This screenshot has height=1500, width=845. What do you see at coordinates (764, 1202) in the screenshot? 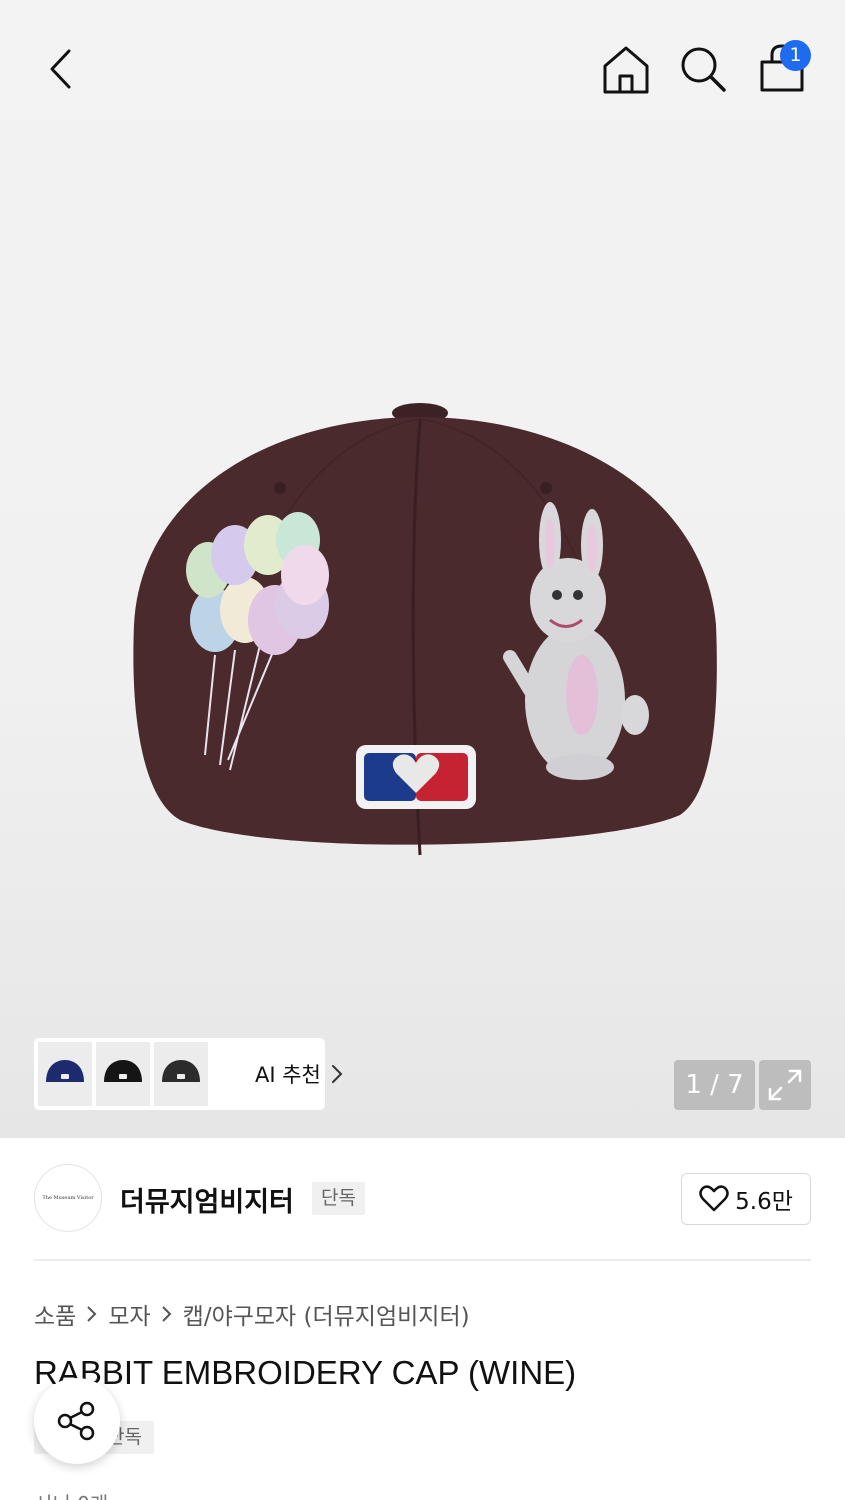
I see `like-count: 5.6만` at bounding box center [764, 1202].